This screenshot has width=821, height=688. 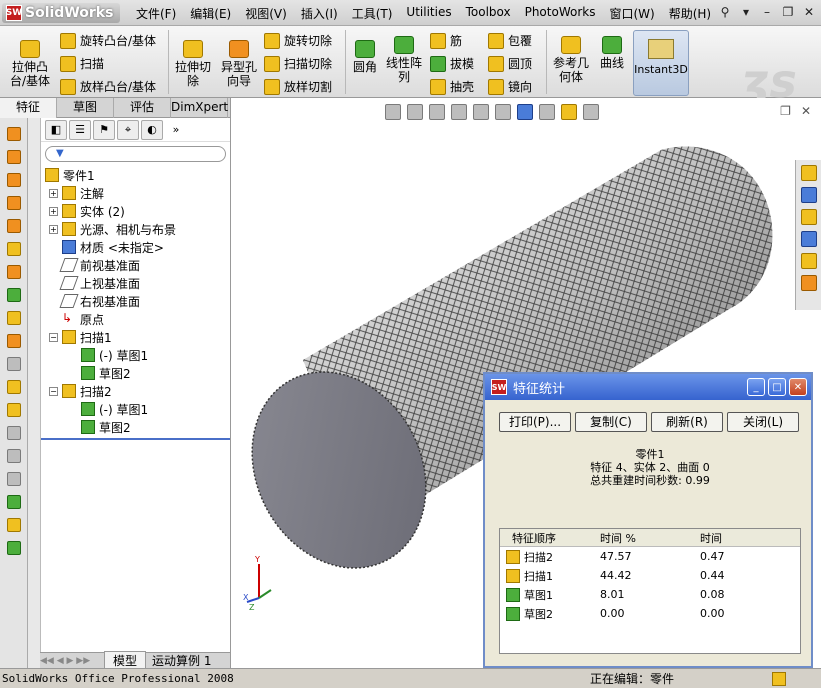 What do you see at coordinates (82, 63) in the screenshot?
I see `sweep-button: 扫描` at bounding box center [82, 63].